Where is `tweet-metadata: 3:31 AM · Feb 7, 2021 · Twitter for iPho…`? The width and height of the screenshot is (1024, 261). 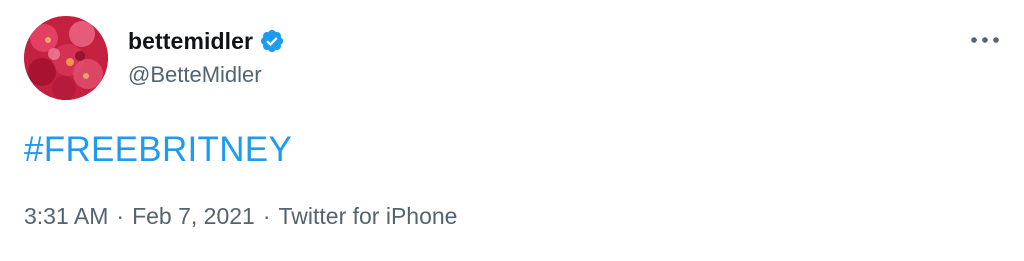
tweet-metadata: 3:31 AM · Feb 7, 2021 · Twitter for iPho… is located at coordinates (240, 216).